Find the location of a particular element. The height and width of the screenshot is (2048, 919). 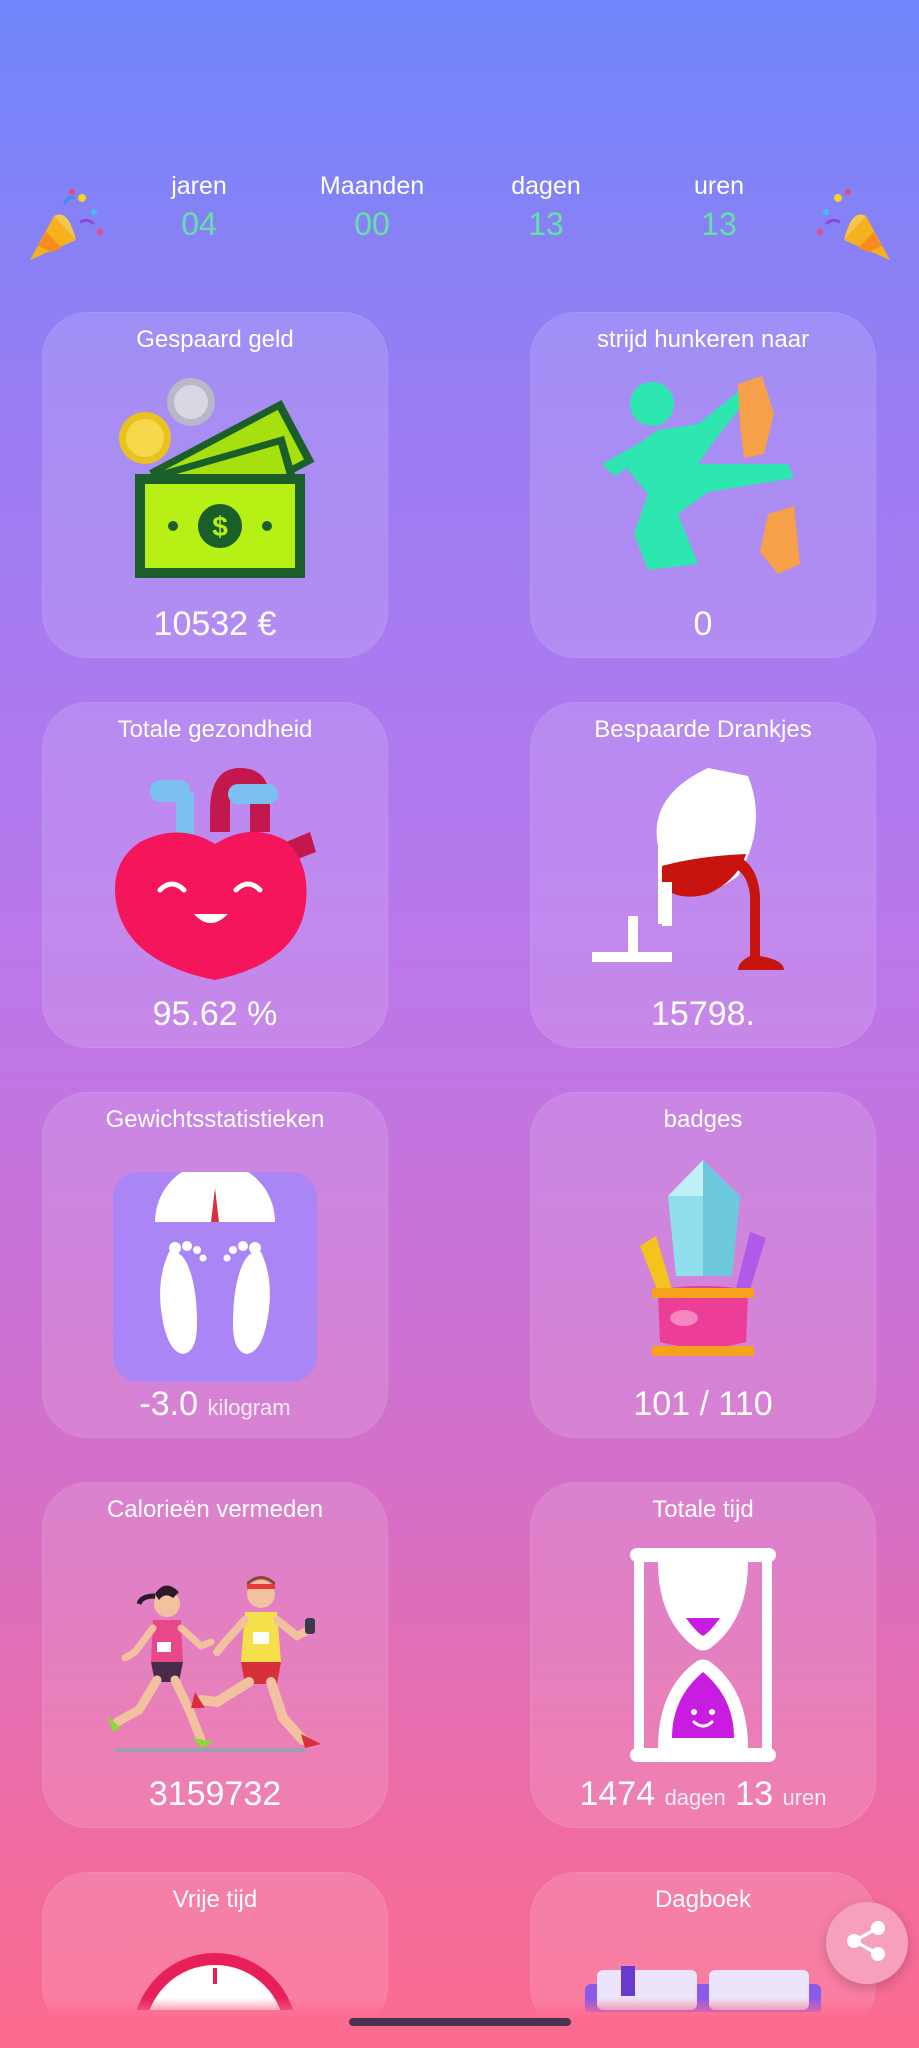

counter-days: dagen 13 is located at coordinates (546, 207).